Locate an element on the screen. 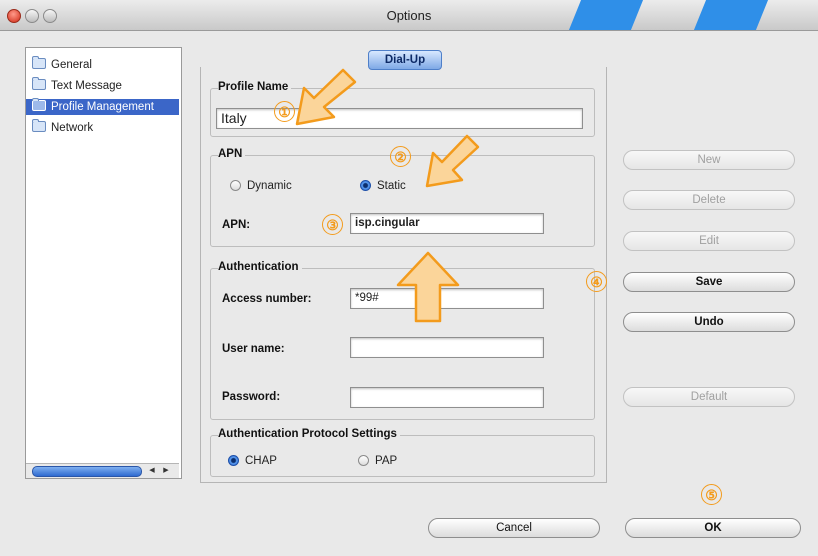  apn-dynamic-radio: Dynamic is located at coordinates (261, 186).